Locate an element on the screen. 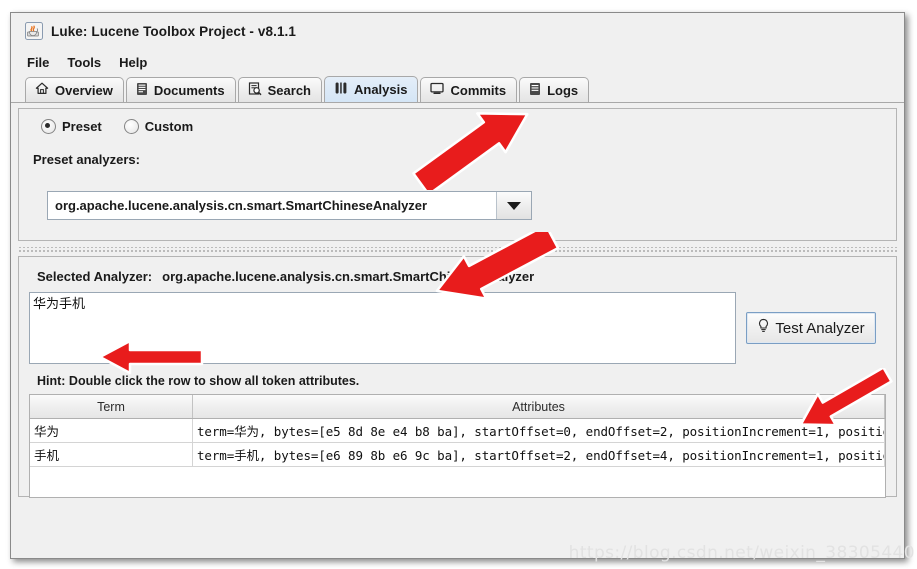  radio-custom: Custom is located at coordinates (158, 126).